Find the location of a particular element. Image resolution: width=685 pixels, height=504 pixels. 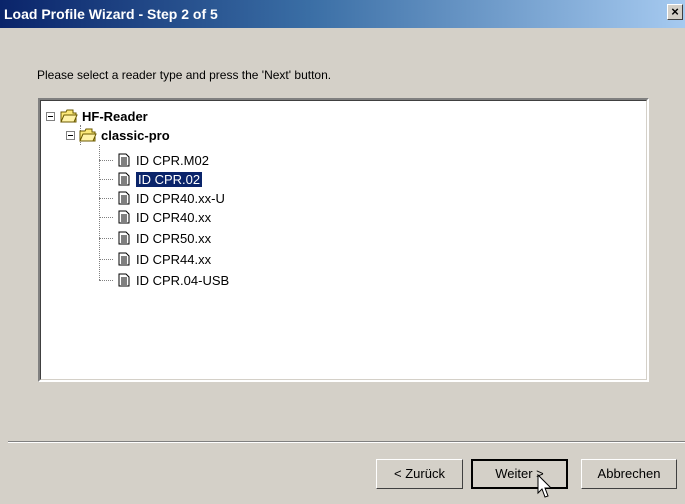

tree-item: ID CPR.04-USB is located at coordinates (173, 280).